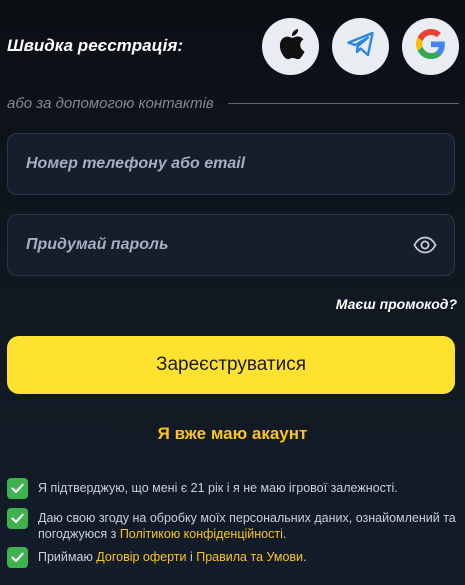  What do you see at coordinates (110, 103) in the screenshot?
I see `divider-label: або за допомогою контактів` at bounding box center [110, 103].